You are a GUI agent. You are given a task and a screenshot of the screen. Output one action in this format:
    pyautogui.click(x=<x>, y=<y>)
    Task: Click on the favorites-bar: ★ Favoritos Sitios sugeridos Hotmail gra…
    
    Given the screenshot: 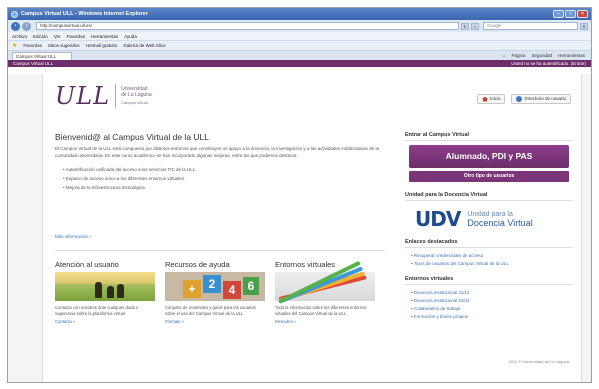 What is the action you would take?
    pyautogui.click(x=299, y=45)
    